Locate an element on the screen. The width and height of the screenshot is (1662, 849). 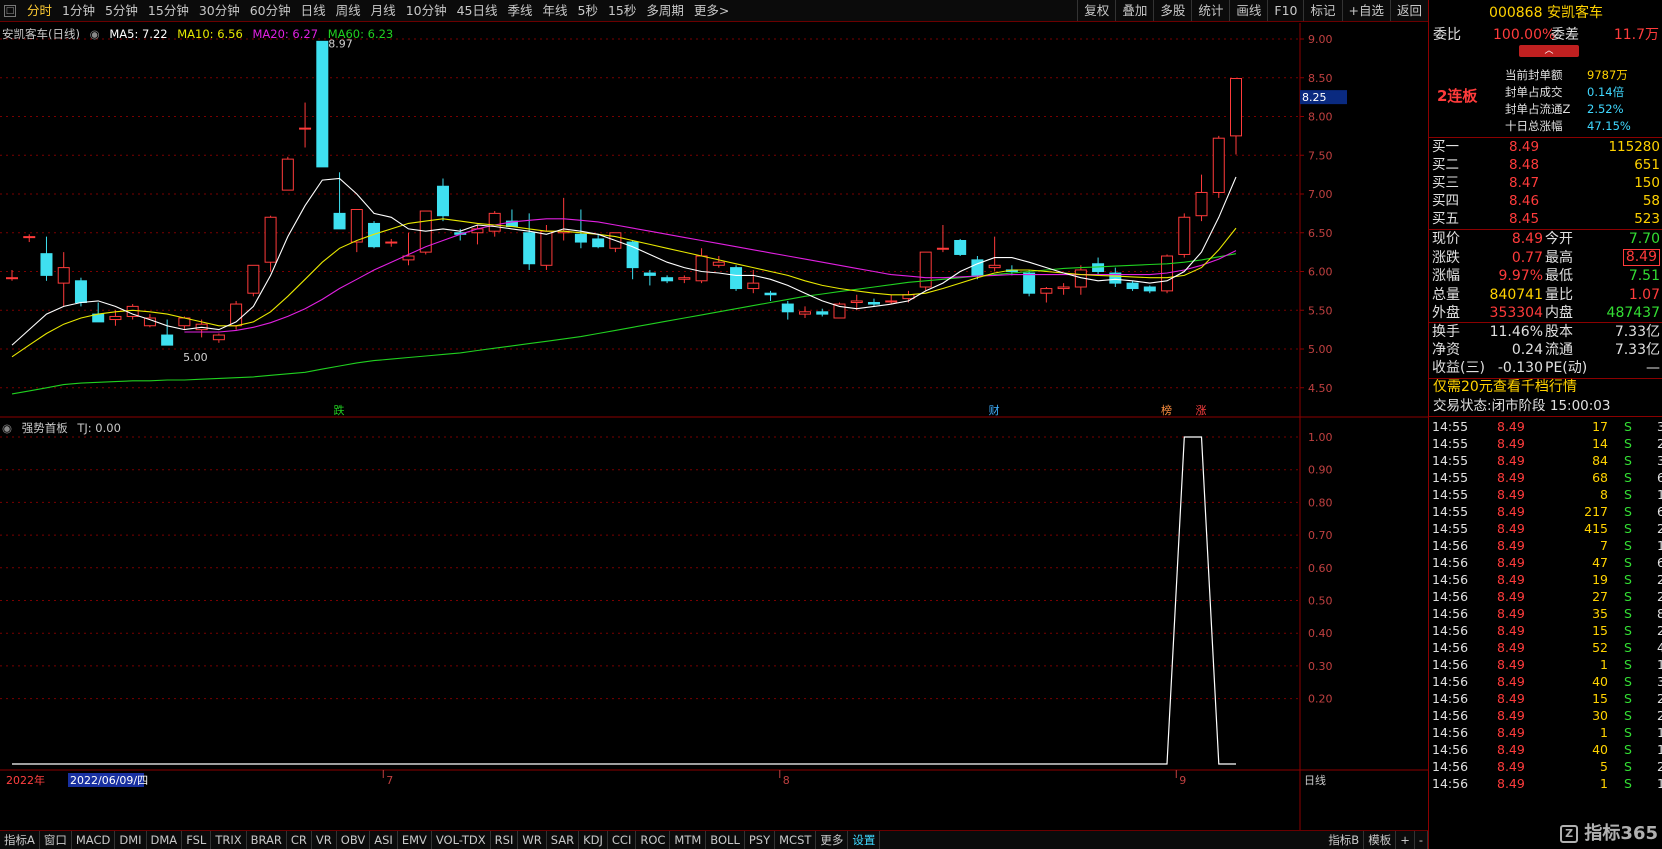
period-tab-5: 60分钟 is located at coordinates (270, 10).